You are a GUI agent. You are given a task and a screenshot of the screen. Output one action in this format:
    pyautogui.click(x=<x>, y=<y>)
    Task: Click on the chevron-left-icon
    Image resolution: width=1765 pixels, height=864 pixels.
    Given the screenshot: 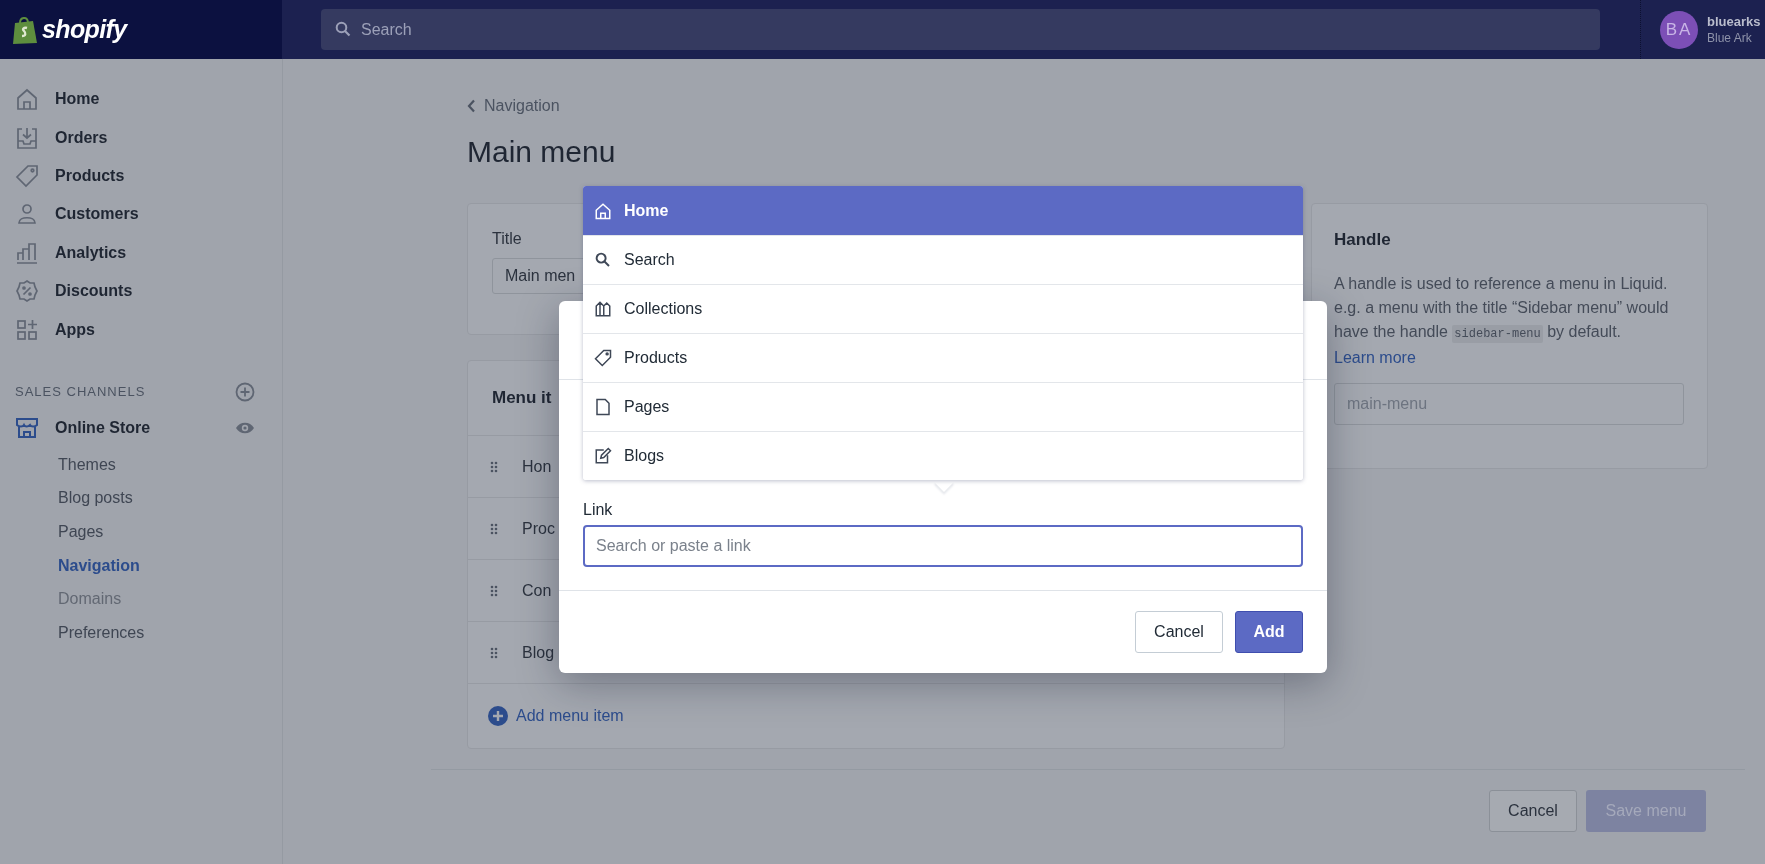 What is the action you would take?
    pyautogui.click(x=471, y=106)
    